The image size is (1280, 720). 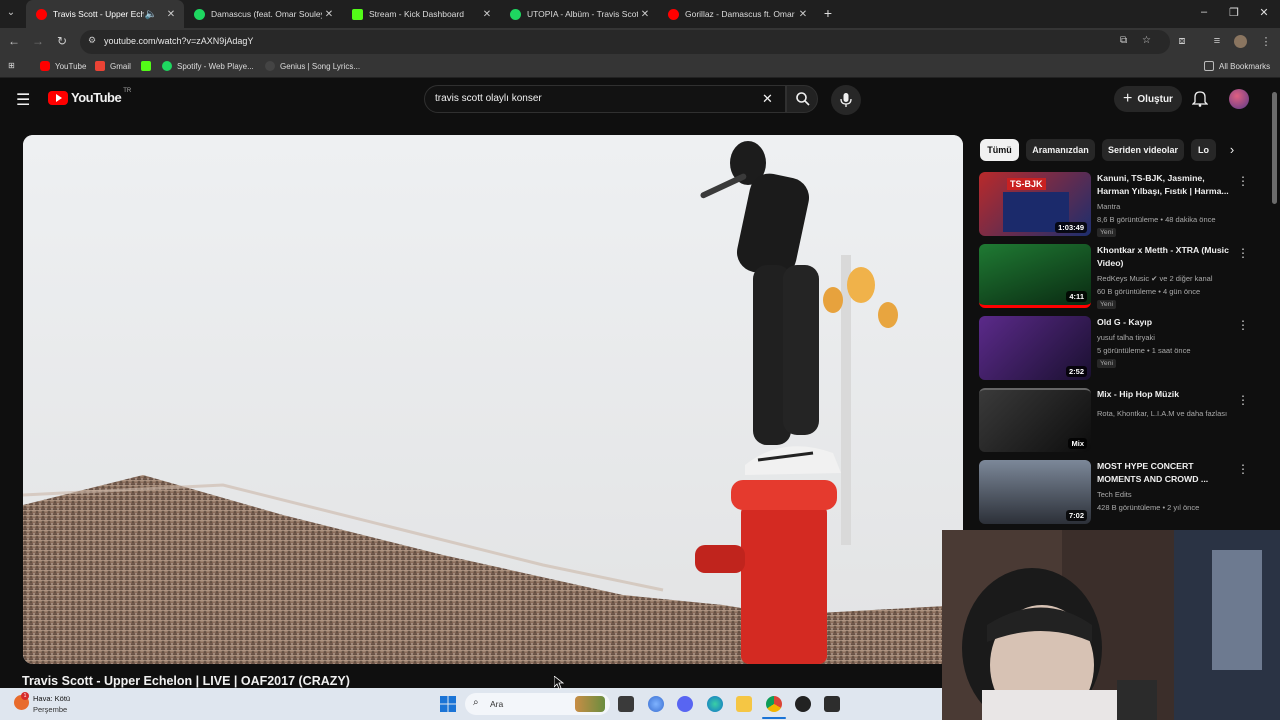 What do you see at coordinates (488, 98) in the screenshot?
I see `search-query: travis scott olaylı konser` at bounding box center [488, 98].